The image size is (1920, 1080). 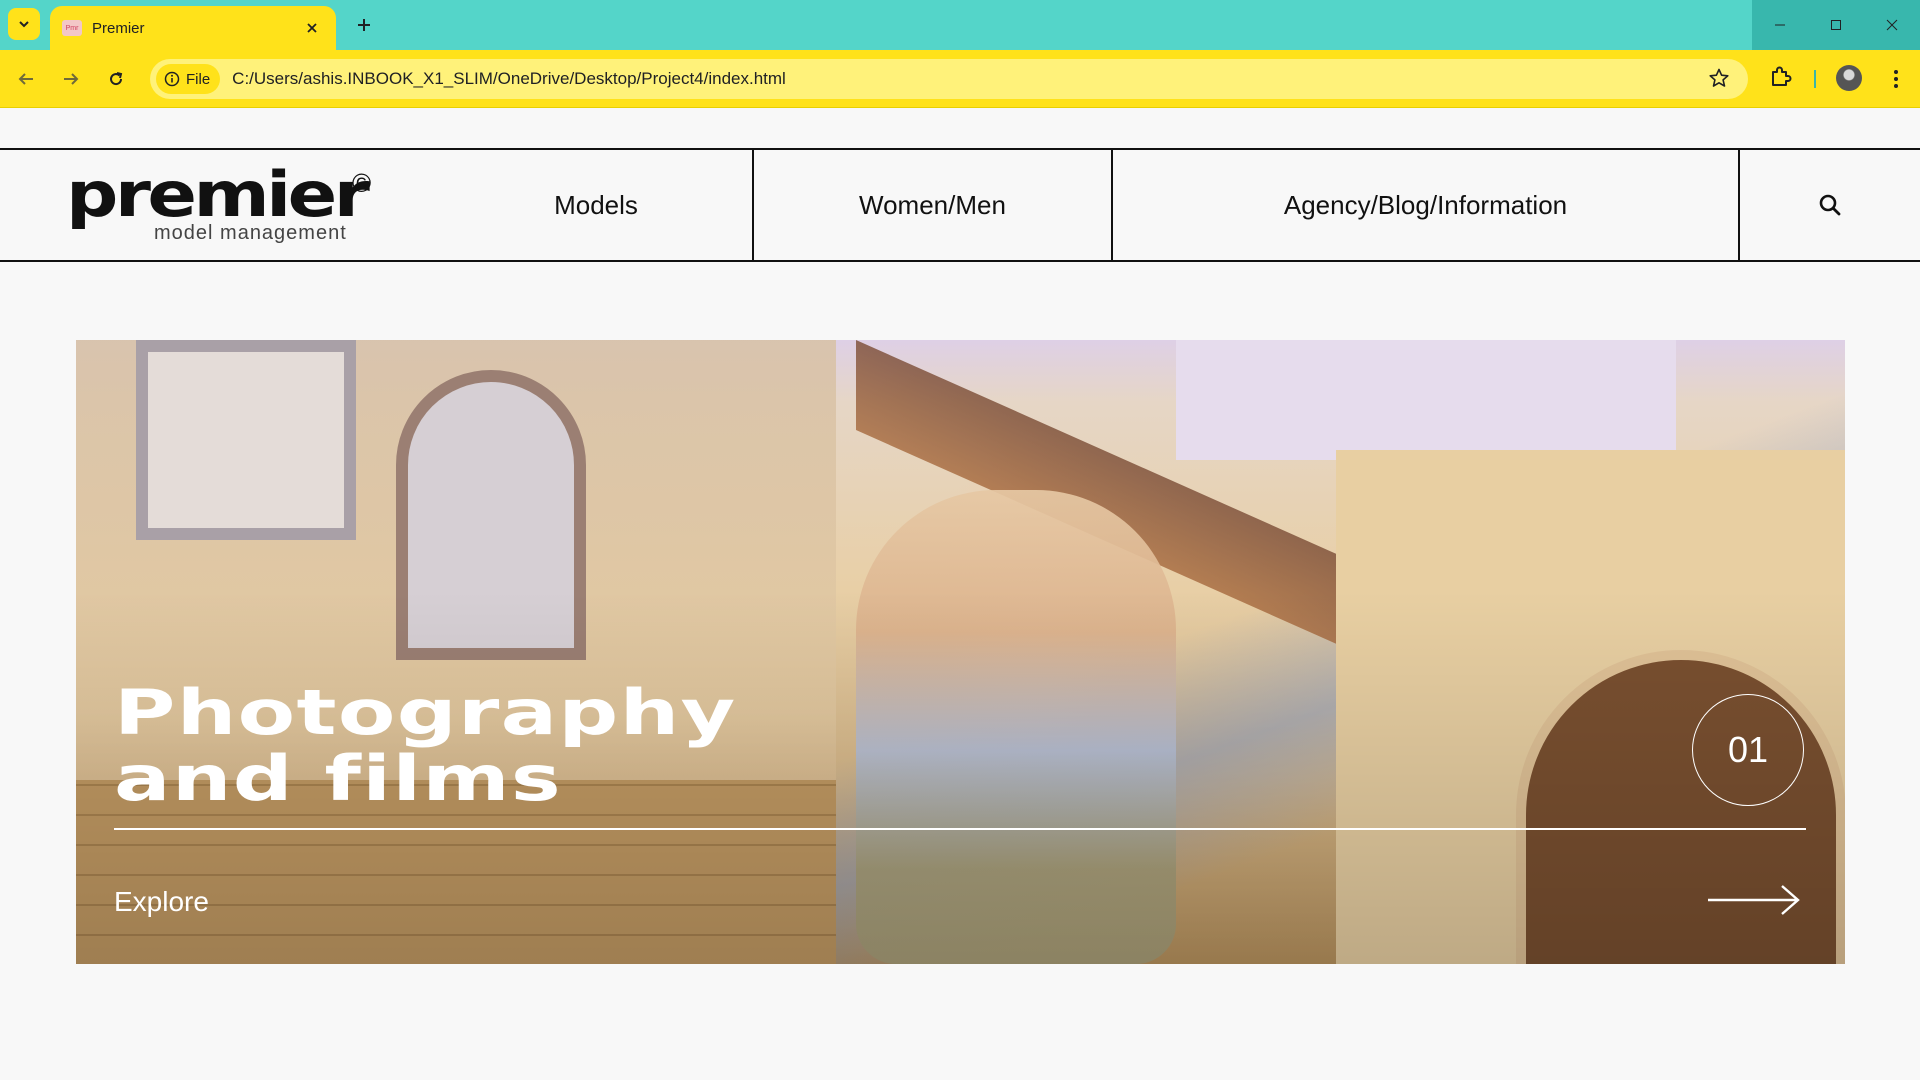 I want to click on info-icon, so click(x=172, y=79).